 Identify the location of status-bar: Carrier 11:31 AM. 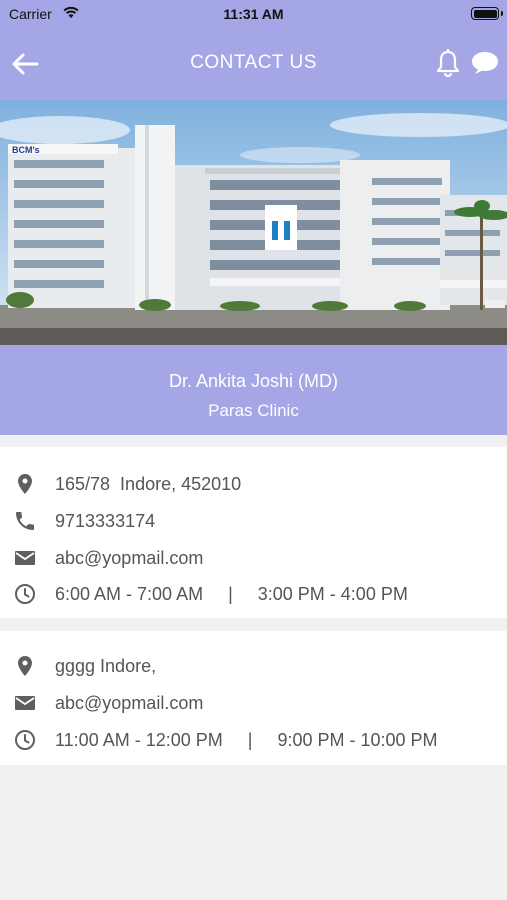
(253, 14).